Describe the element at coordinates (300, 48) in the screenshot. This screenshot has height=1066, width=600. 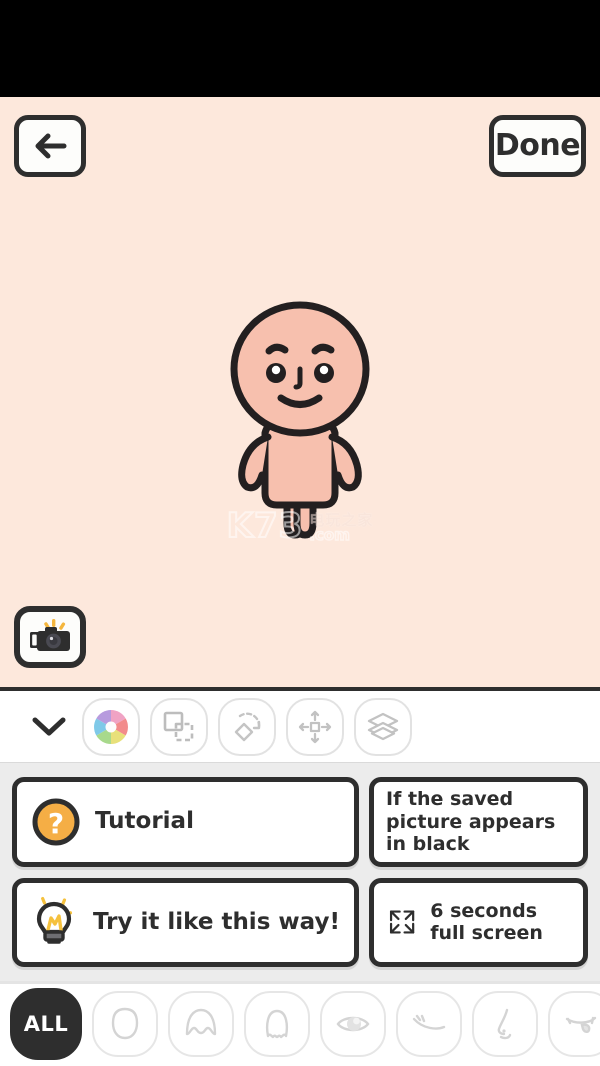
I see `status-bar` at that location.